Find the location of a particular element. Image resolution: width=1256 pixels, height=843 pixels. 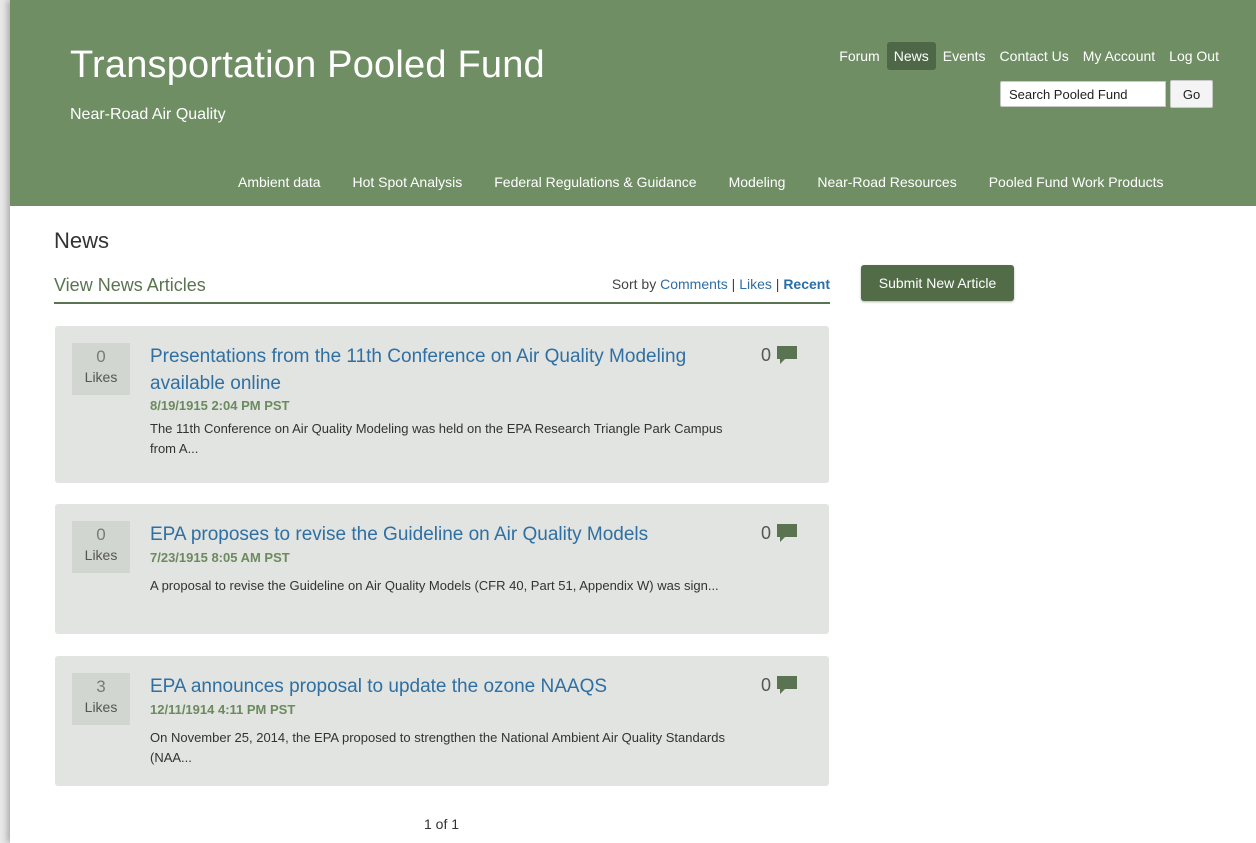

main-nav-federal-regulations: Federal Regulations & Guidance is located at coordinates (595, 182).